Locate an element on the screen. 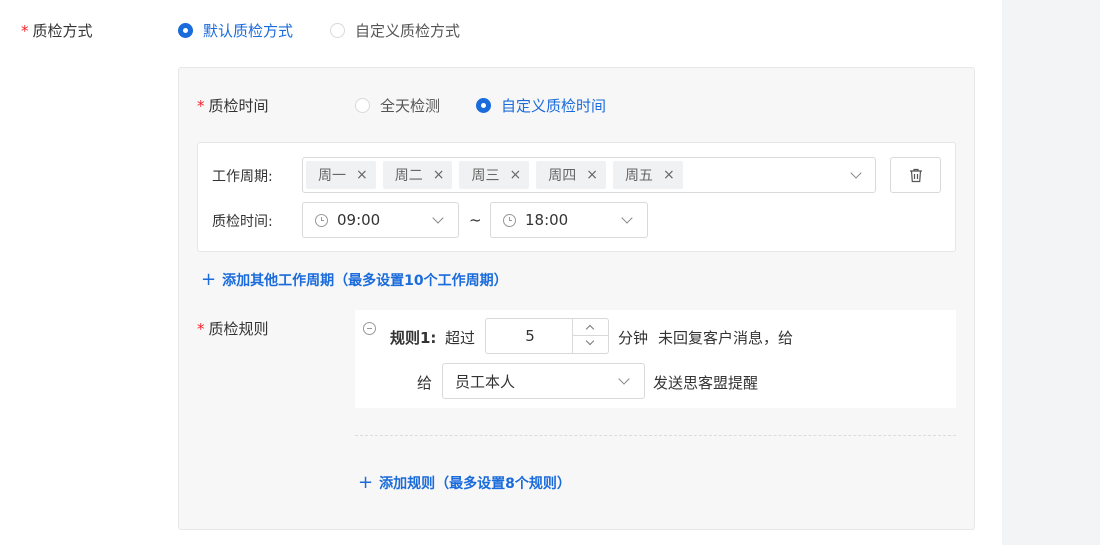  day-tag: 周二 × is located at coordinates (417, 175).